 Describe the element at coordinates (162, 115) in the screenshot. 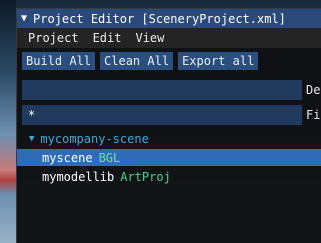

I see `filter-field: *` at that location.